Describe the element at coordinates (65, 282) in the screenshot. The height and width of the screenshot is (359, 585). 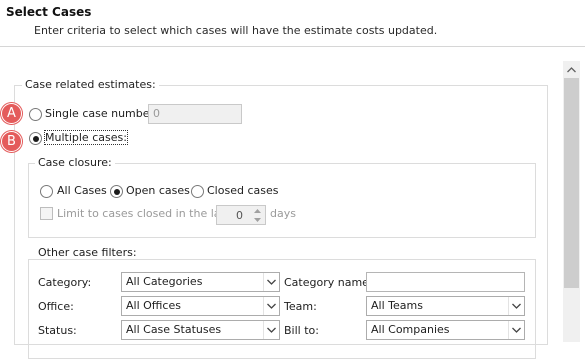
I see `category-label: Category:` at that location.